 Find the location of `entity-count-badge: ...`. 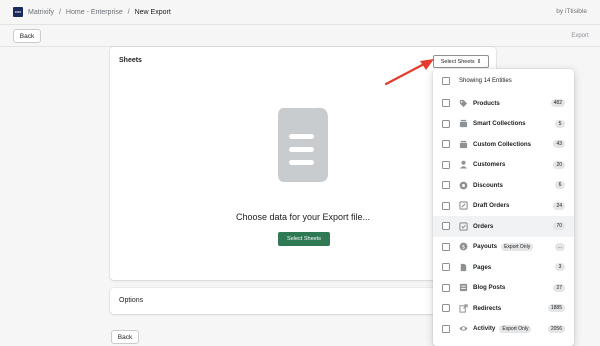

entity-count-badge: ... is located at coordinates (559, 246).